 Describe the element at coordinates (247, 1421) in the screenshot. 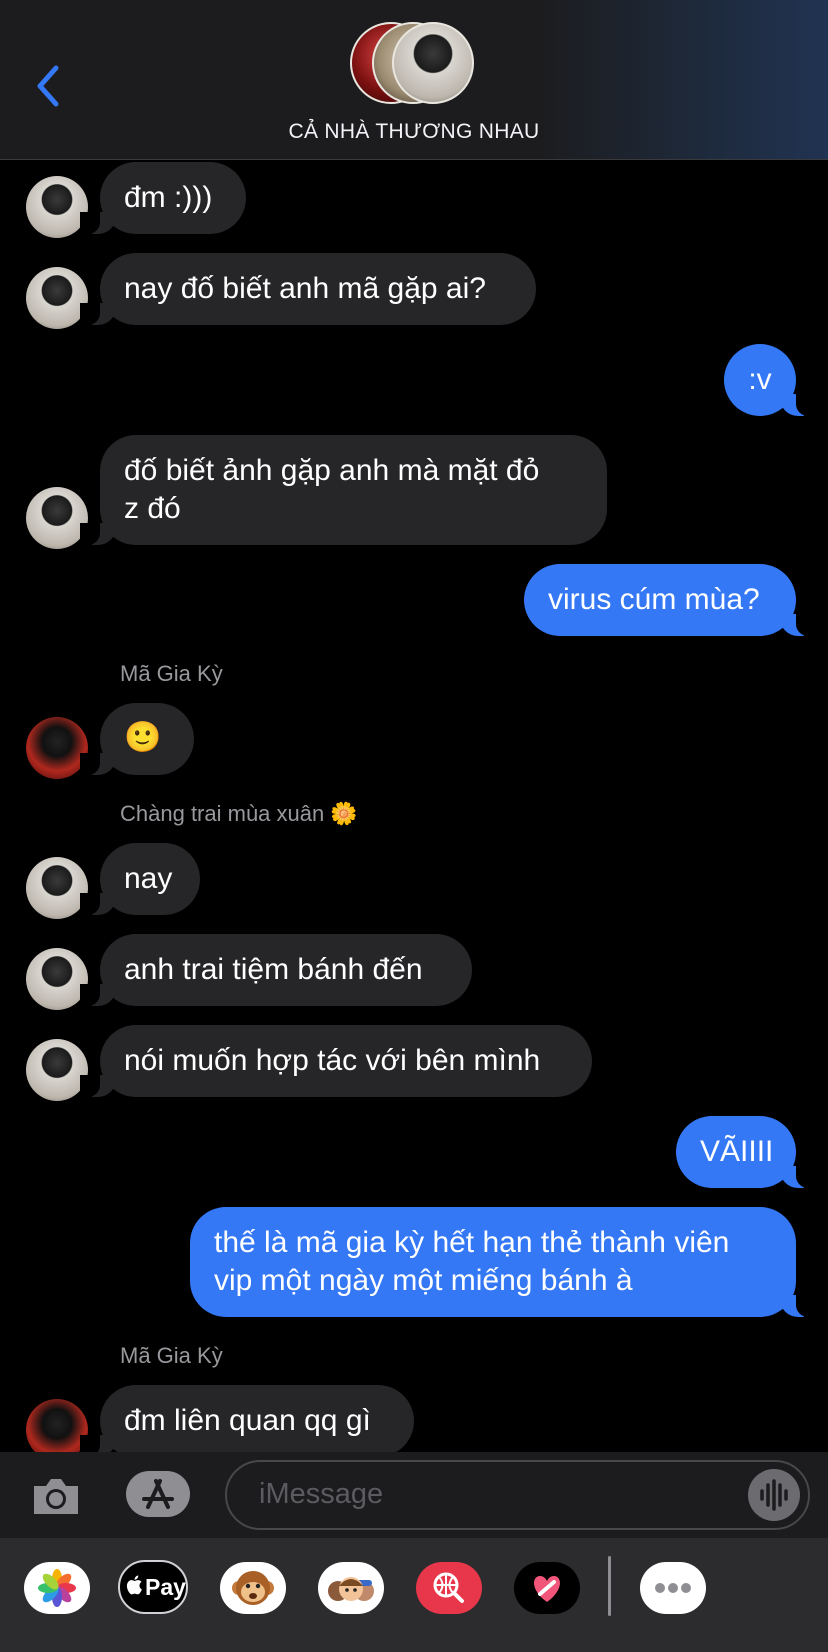

I see `incoming-message: đm liên quan qq gì` at that location.